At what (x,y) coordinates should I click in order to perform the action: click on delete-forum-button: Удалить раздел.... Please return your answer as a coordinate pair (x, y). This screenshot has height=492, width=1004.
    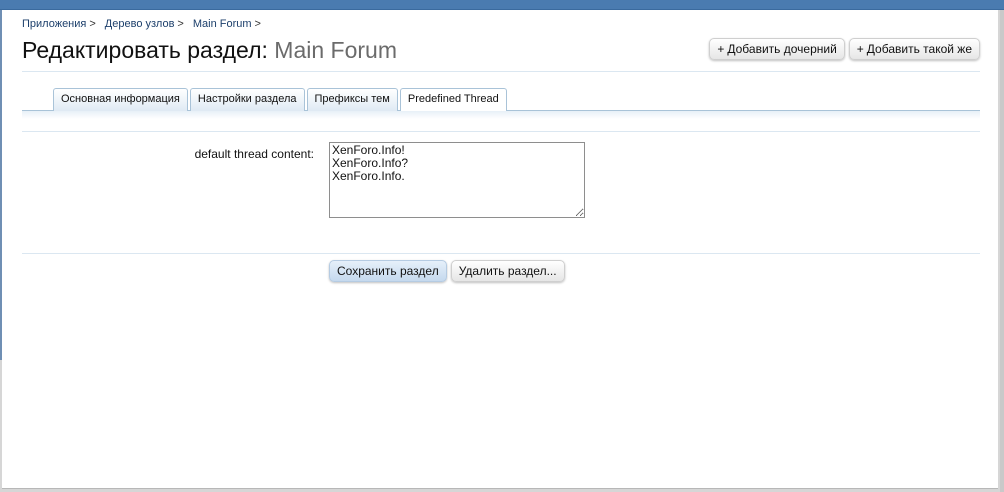
    Looking at the image, I should click on (507, 271).